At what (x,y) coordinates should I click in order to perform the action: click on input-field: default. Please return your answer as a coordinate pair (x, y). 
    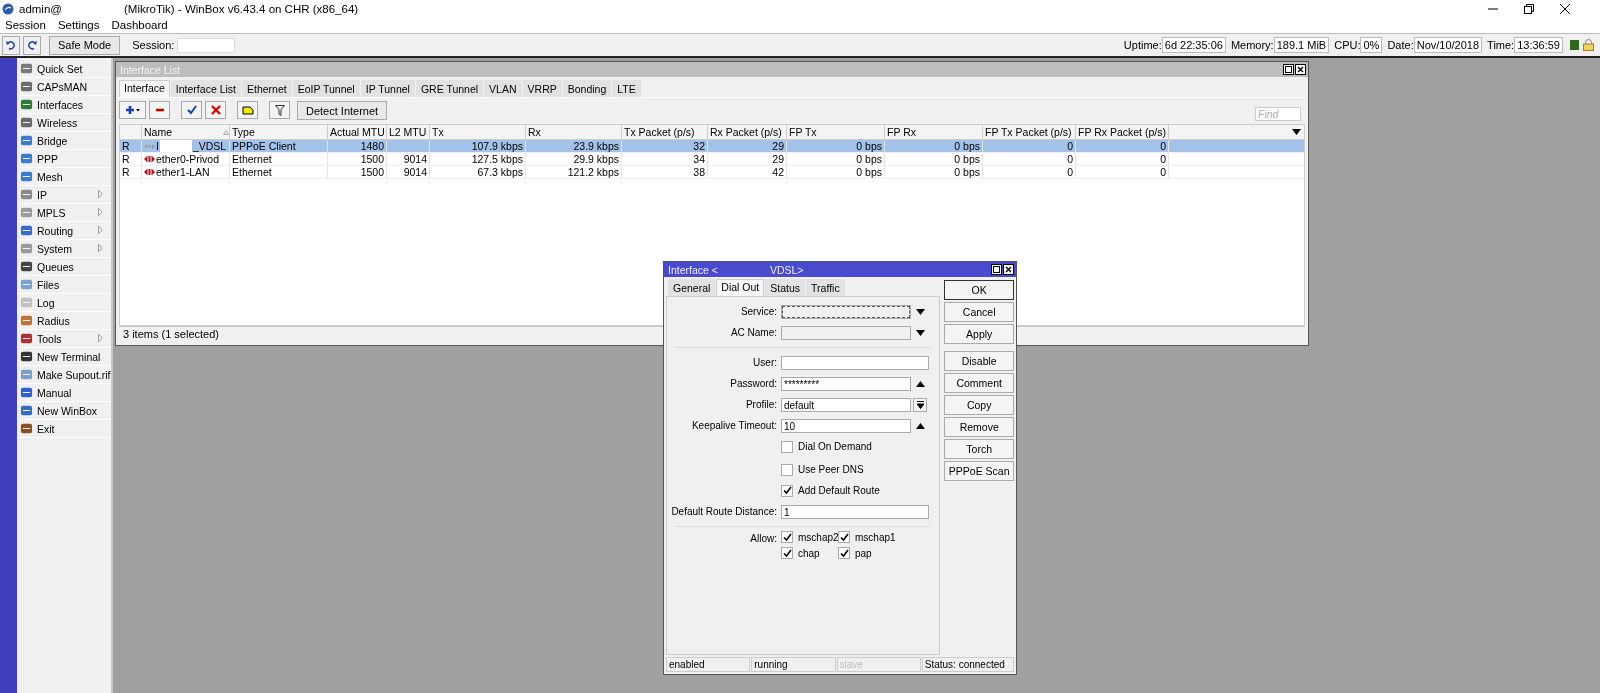
    Looking at the image, I should click on (846, 404).